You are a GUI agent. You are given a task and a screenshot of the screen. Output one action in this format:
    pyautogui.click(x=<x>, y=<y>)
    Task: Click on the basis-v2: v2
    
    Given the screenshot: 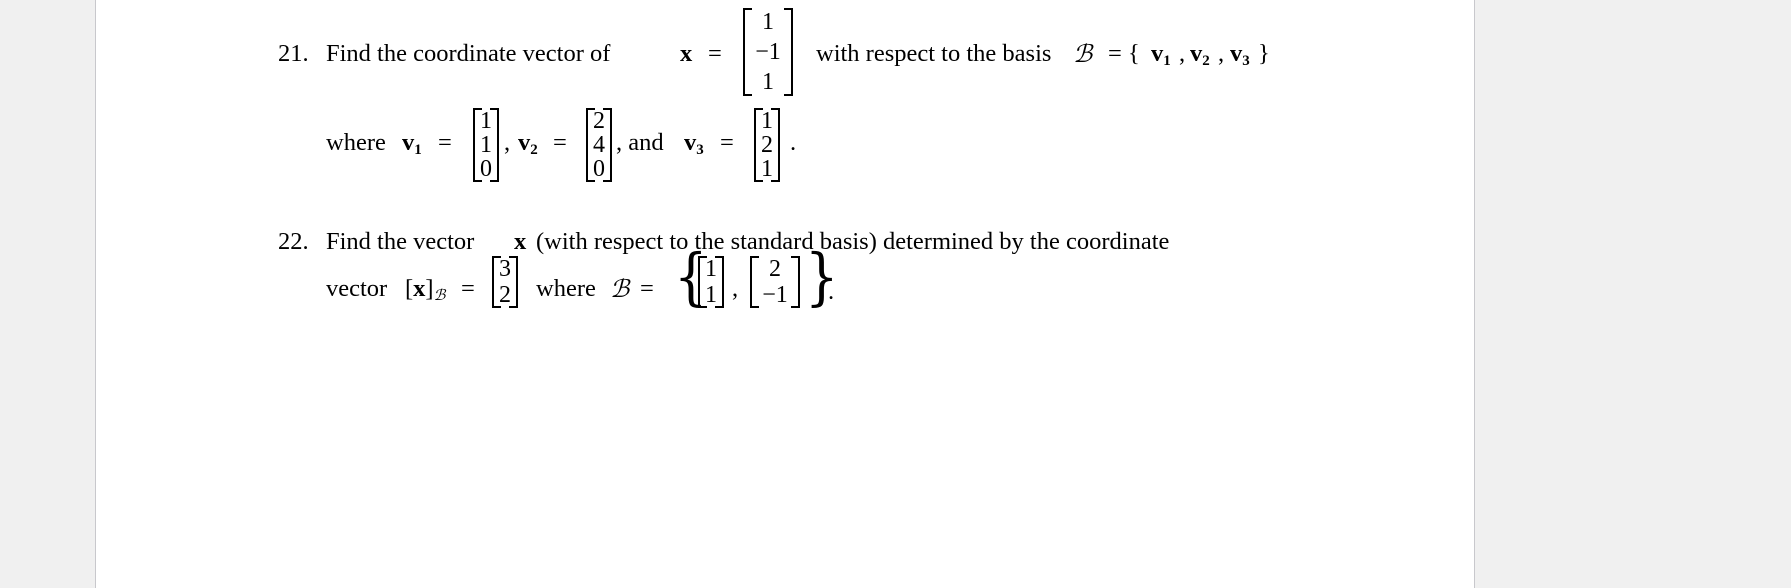 What is the action you would take?
    pyautogui.click(x=1200, y=54)
    